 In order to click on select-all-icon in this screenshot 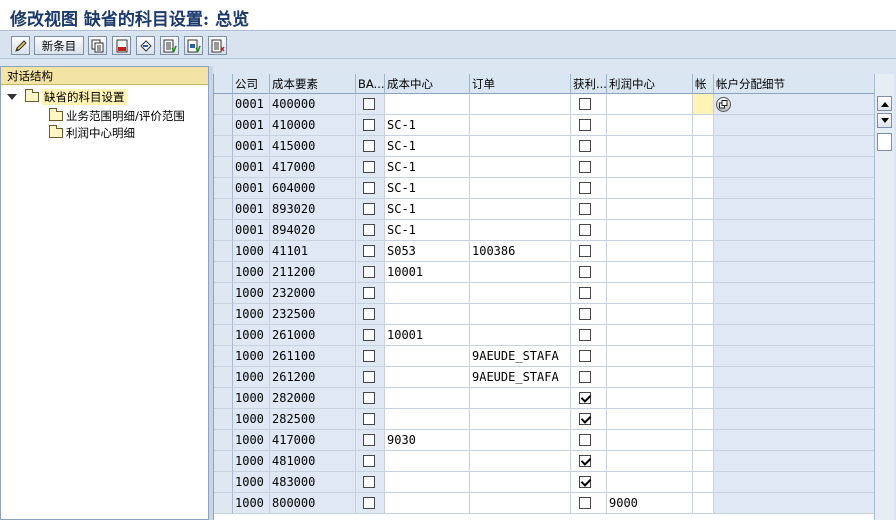, I will do `click(169, 45)`.